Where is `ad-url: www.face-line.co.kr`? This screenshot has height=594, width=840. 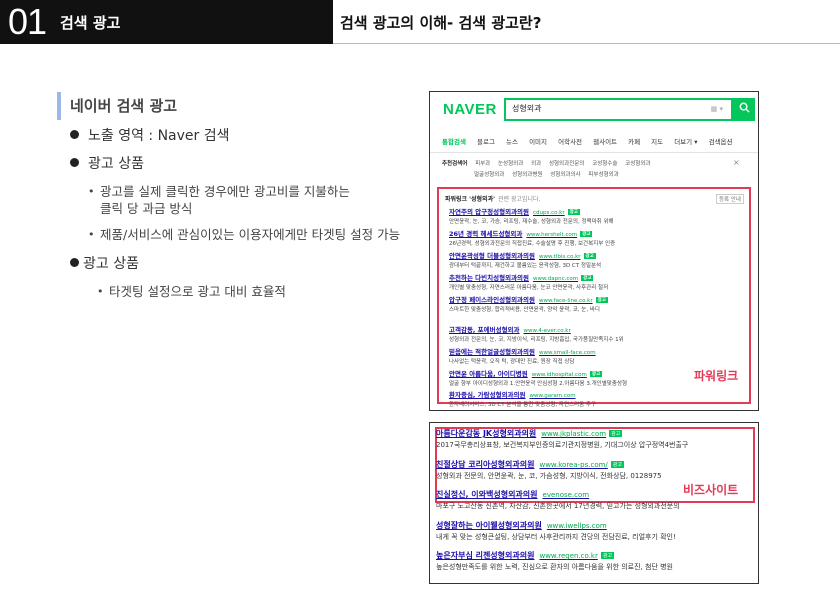 ad-url: www.face-line.co.kr is located at coordinates (566, 301).